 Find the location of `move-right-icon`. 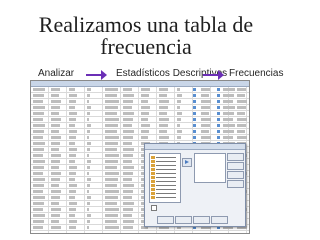

move-right-icon is located at coordinates (187, 162).